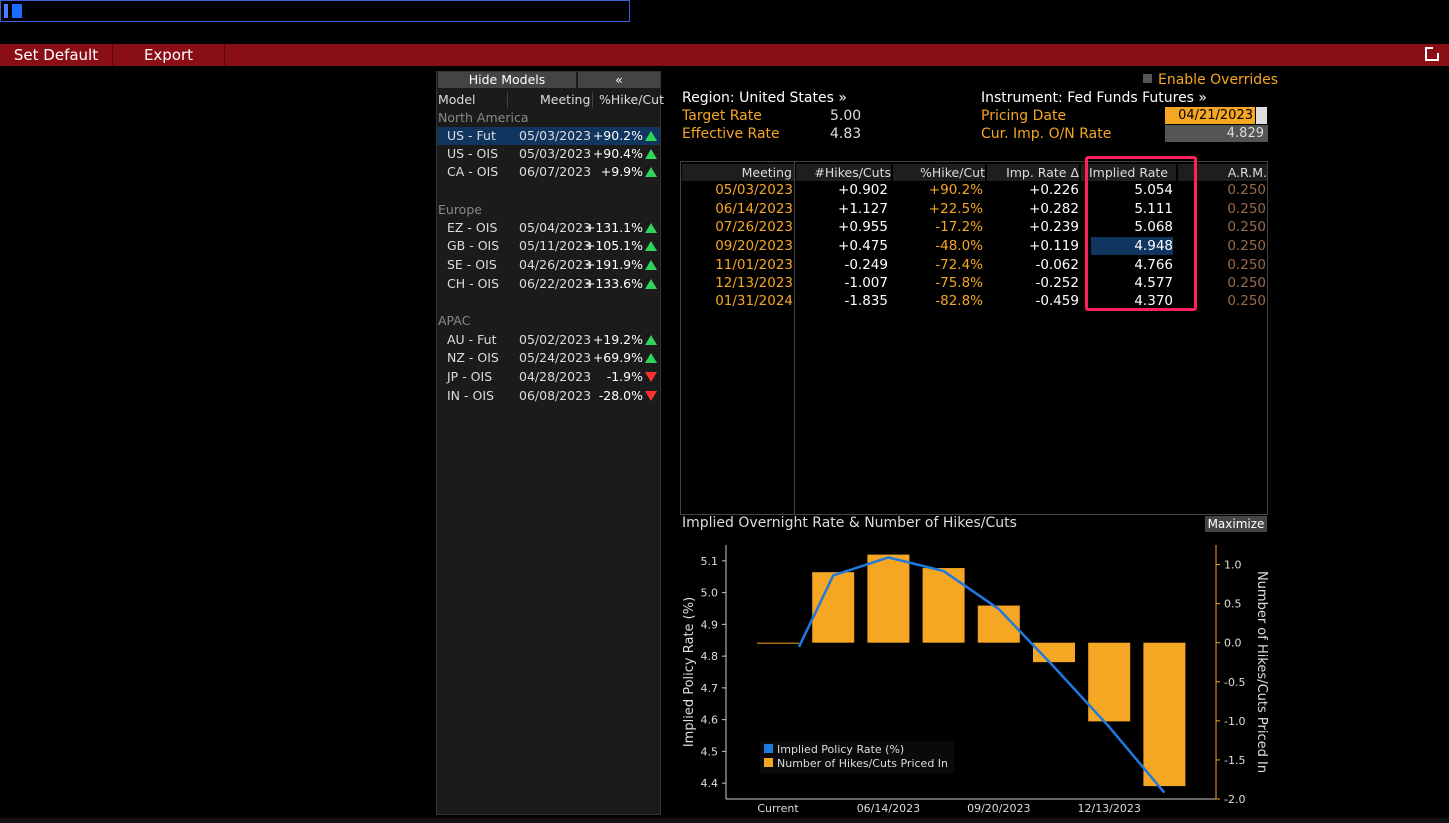  What do you see at coordinates (843, 172) in the screenshot?
I see `th-hikes: #Hikes/Cuts` at bounding box center [843, 172].